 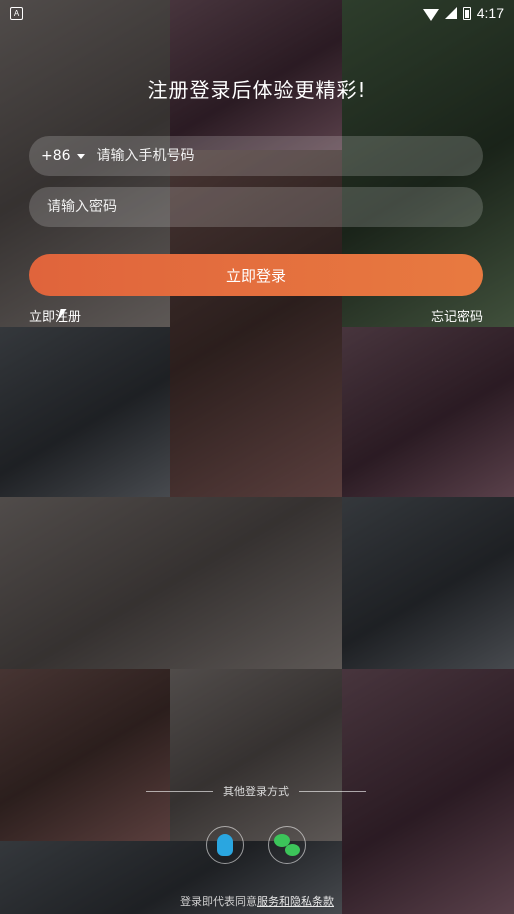 What do you see at coordinates (56, 156) in the screenshot?
I see `country-code: +86` at bounding box center [56, 156].